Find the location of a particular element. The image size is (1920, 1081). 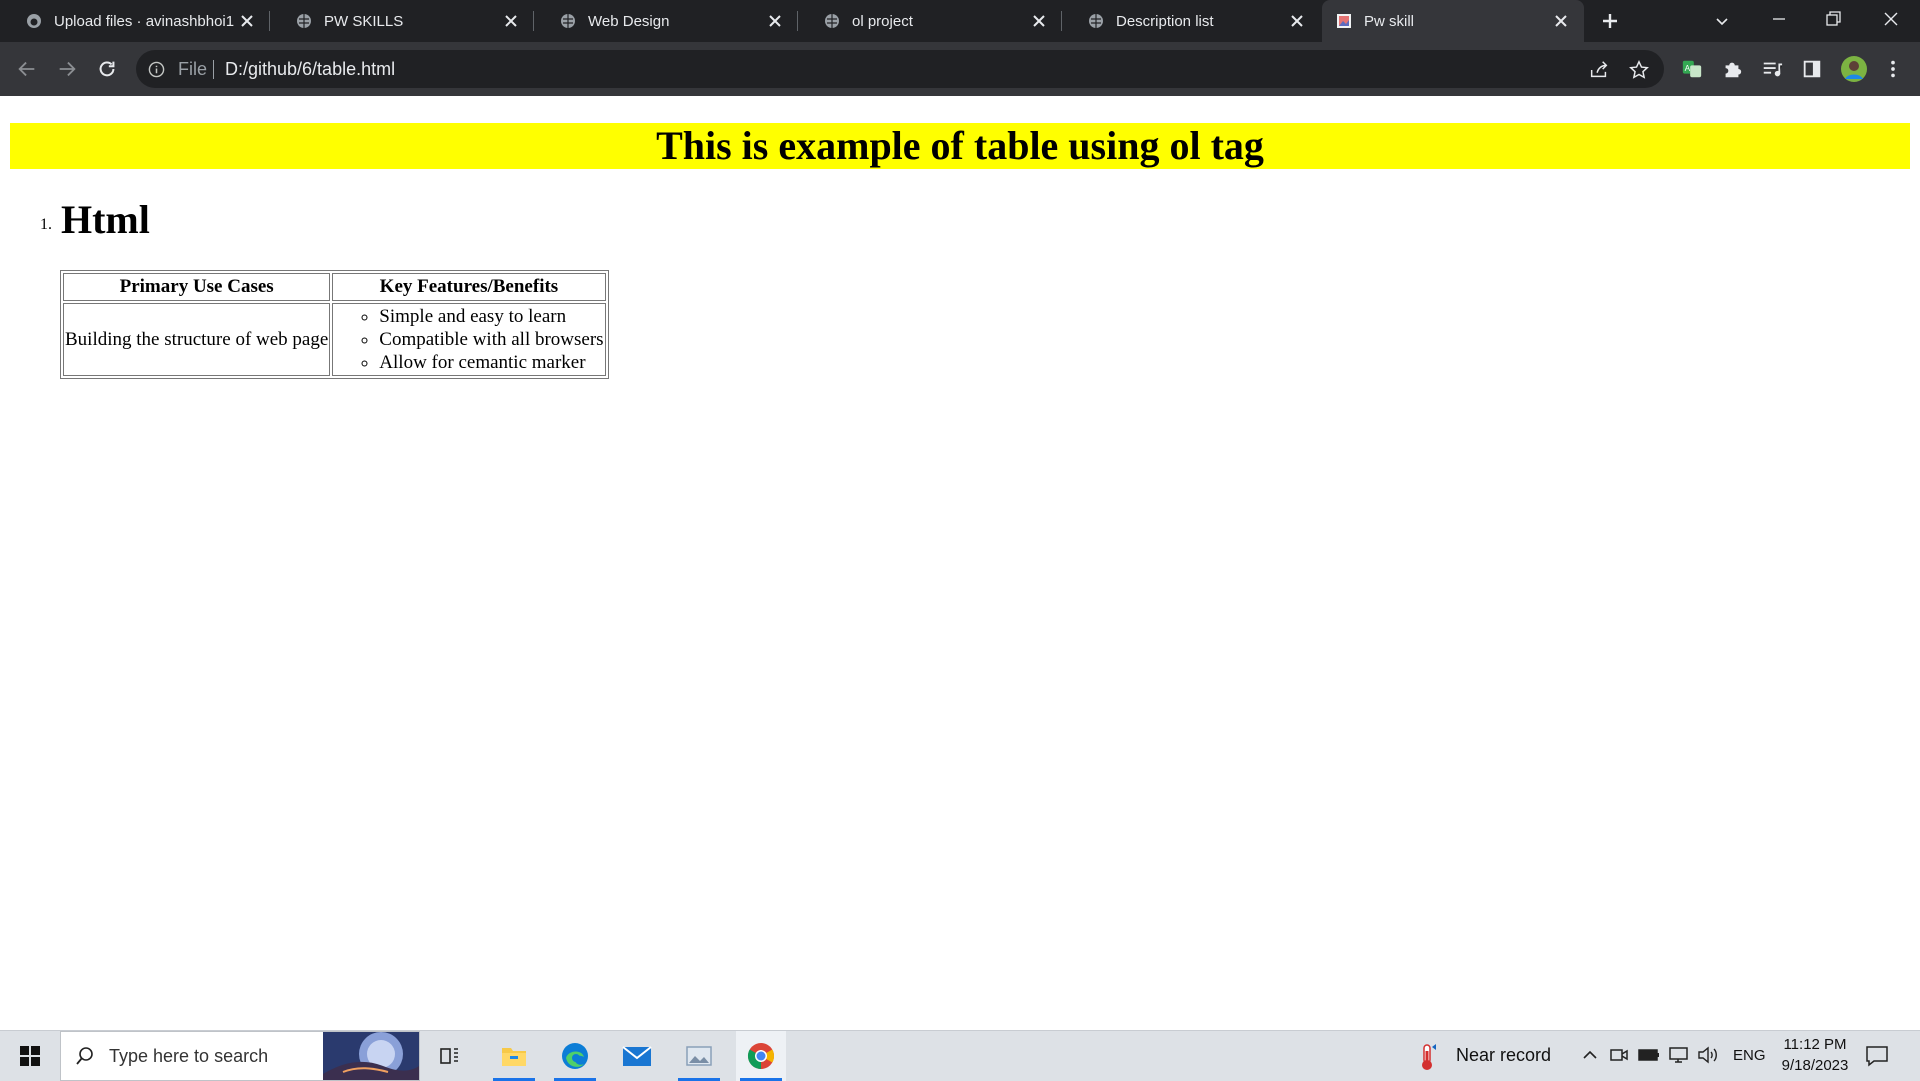

extensions-button is located at coordinates (1732, 69).